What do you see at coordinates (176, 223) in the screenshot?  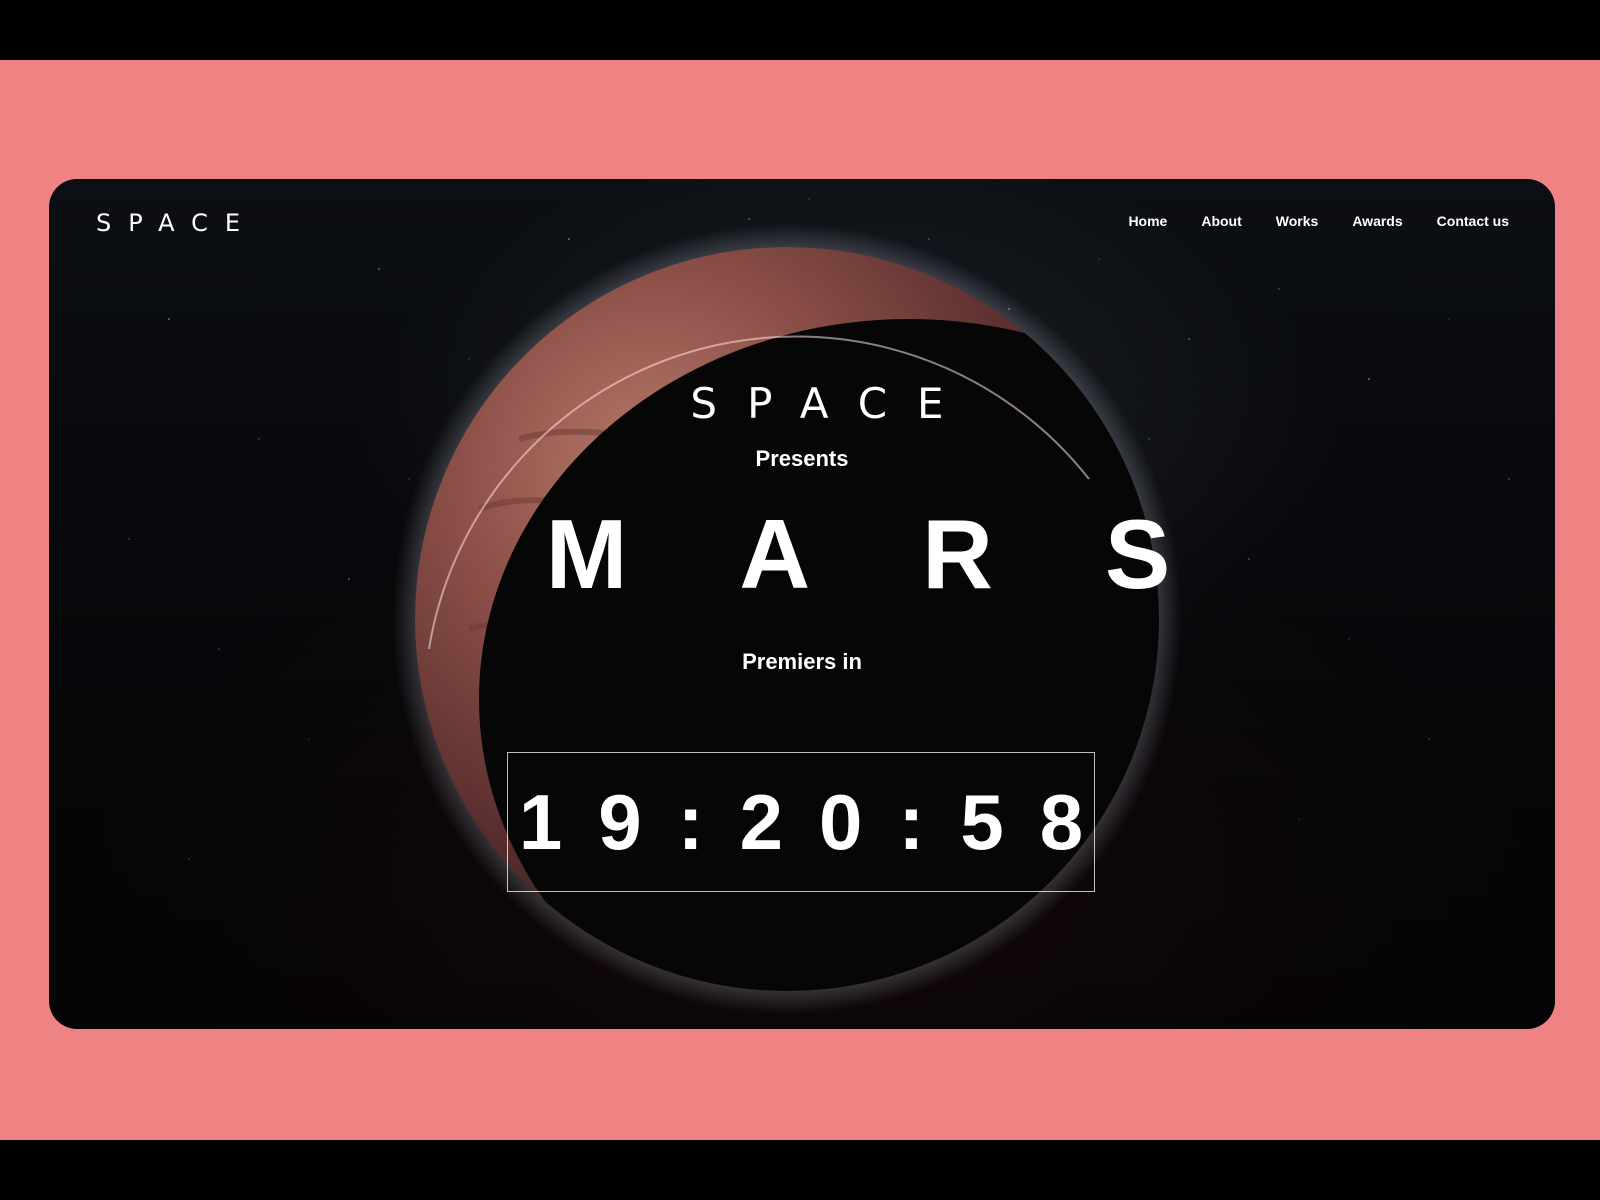 I see `site-logo: SPACE` at bounding box center [176, 223].